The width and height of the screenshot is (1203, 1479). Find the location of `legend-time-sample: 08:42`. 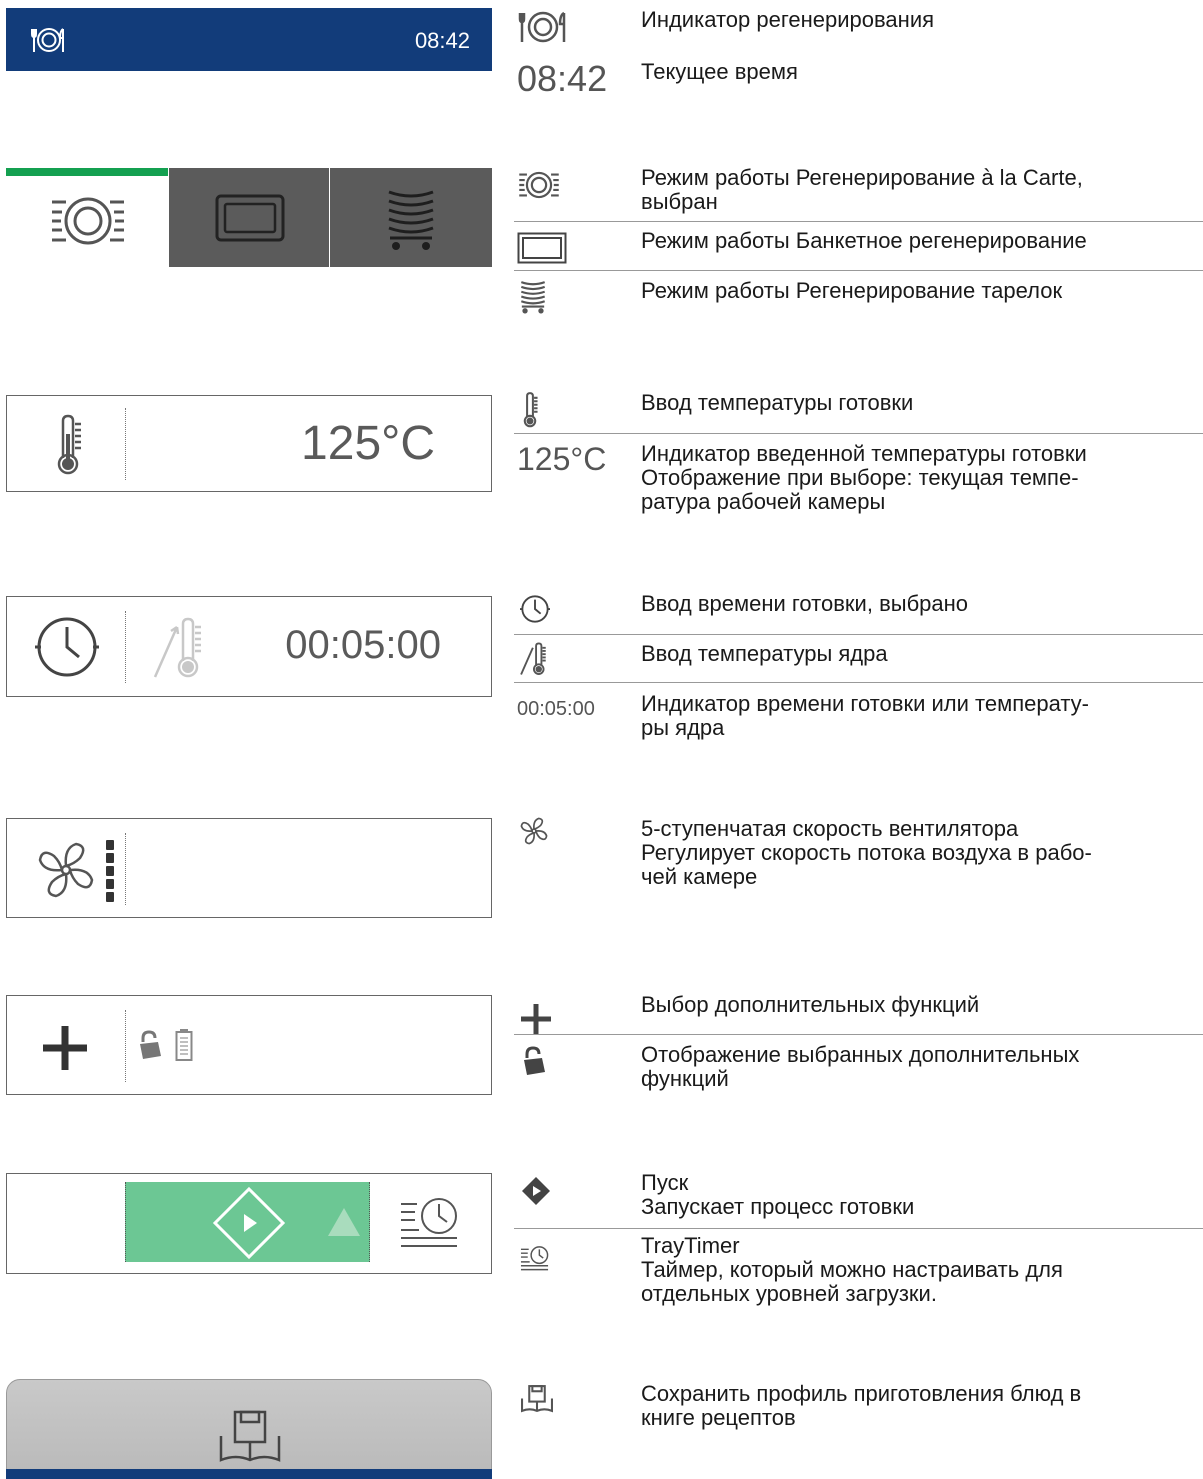

legend-time-sample: 08:42 is located at coordinates (562, 78).